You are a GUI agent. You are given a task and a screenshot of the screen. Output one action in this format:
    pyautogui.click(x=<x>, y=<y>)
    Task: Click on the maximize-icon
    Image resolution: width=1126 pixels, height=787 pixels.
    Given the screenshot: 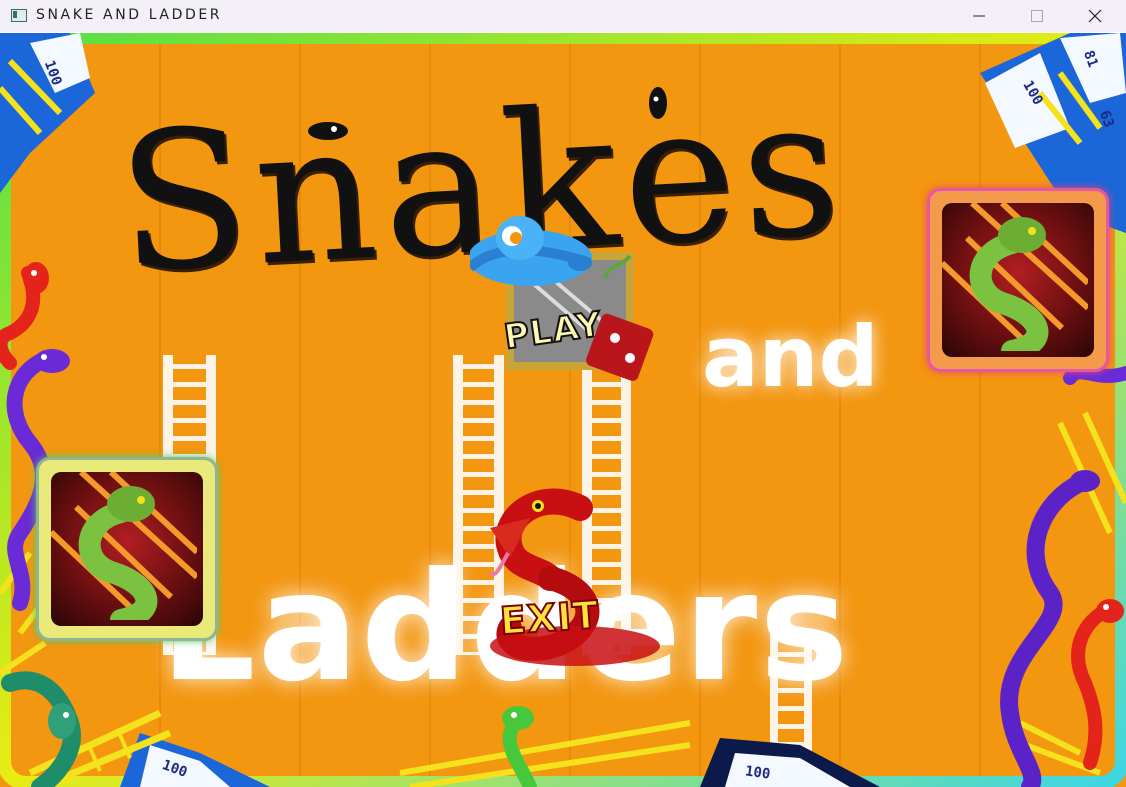 What is the action you would take?
    pyautogui.click(x=1037, y=16)
    